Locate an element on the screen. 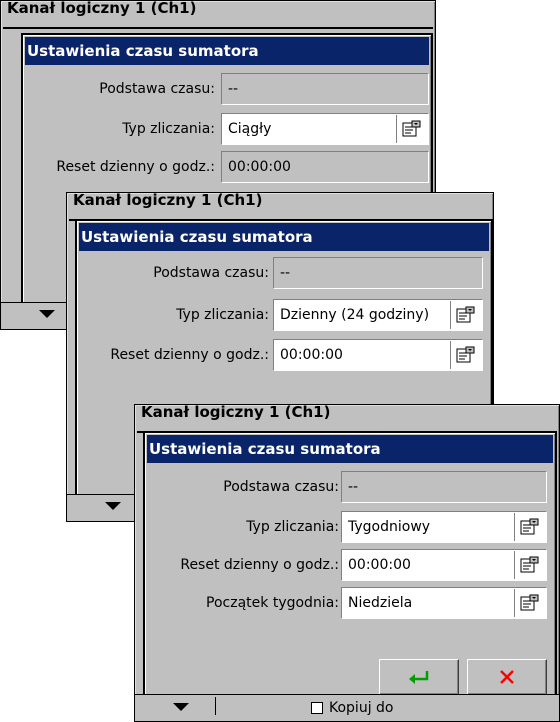 Image resolution: width=560 pixels, height=722 pixels. enter-arrow-icon is located at coordinates (419, 677).